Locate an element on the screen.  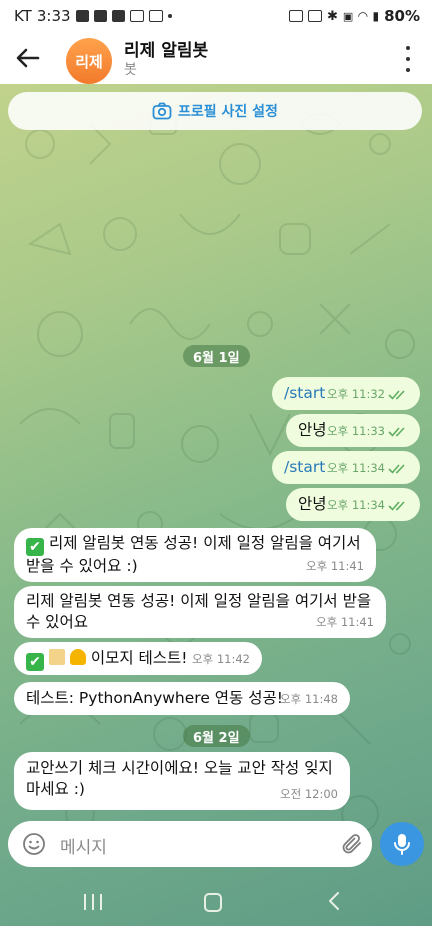
bell-emoji-icon is located at coordinates (77, 657).